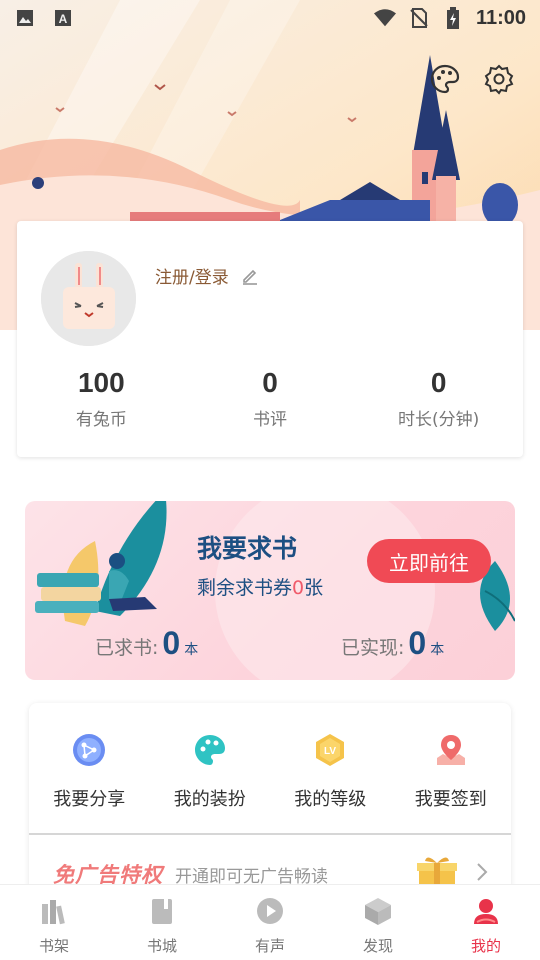 This screenshot has width=540, height=960. I want to click on nav-item-bookshelf: 书架, so click(54, 922).